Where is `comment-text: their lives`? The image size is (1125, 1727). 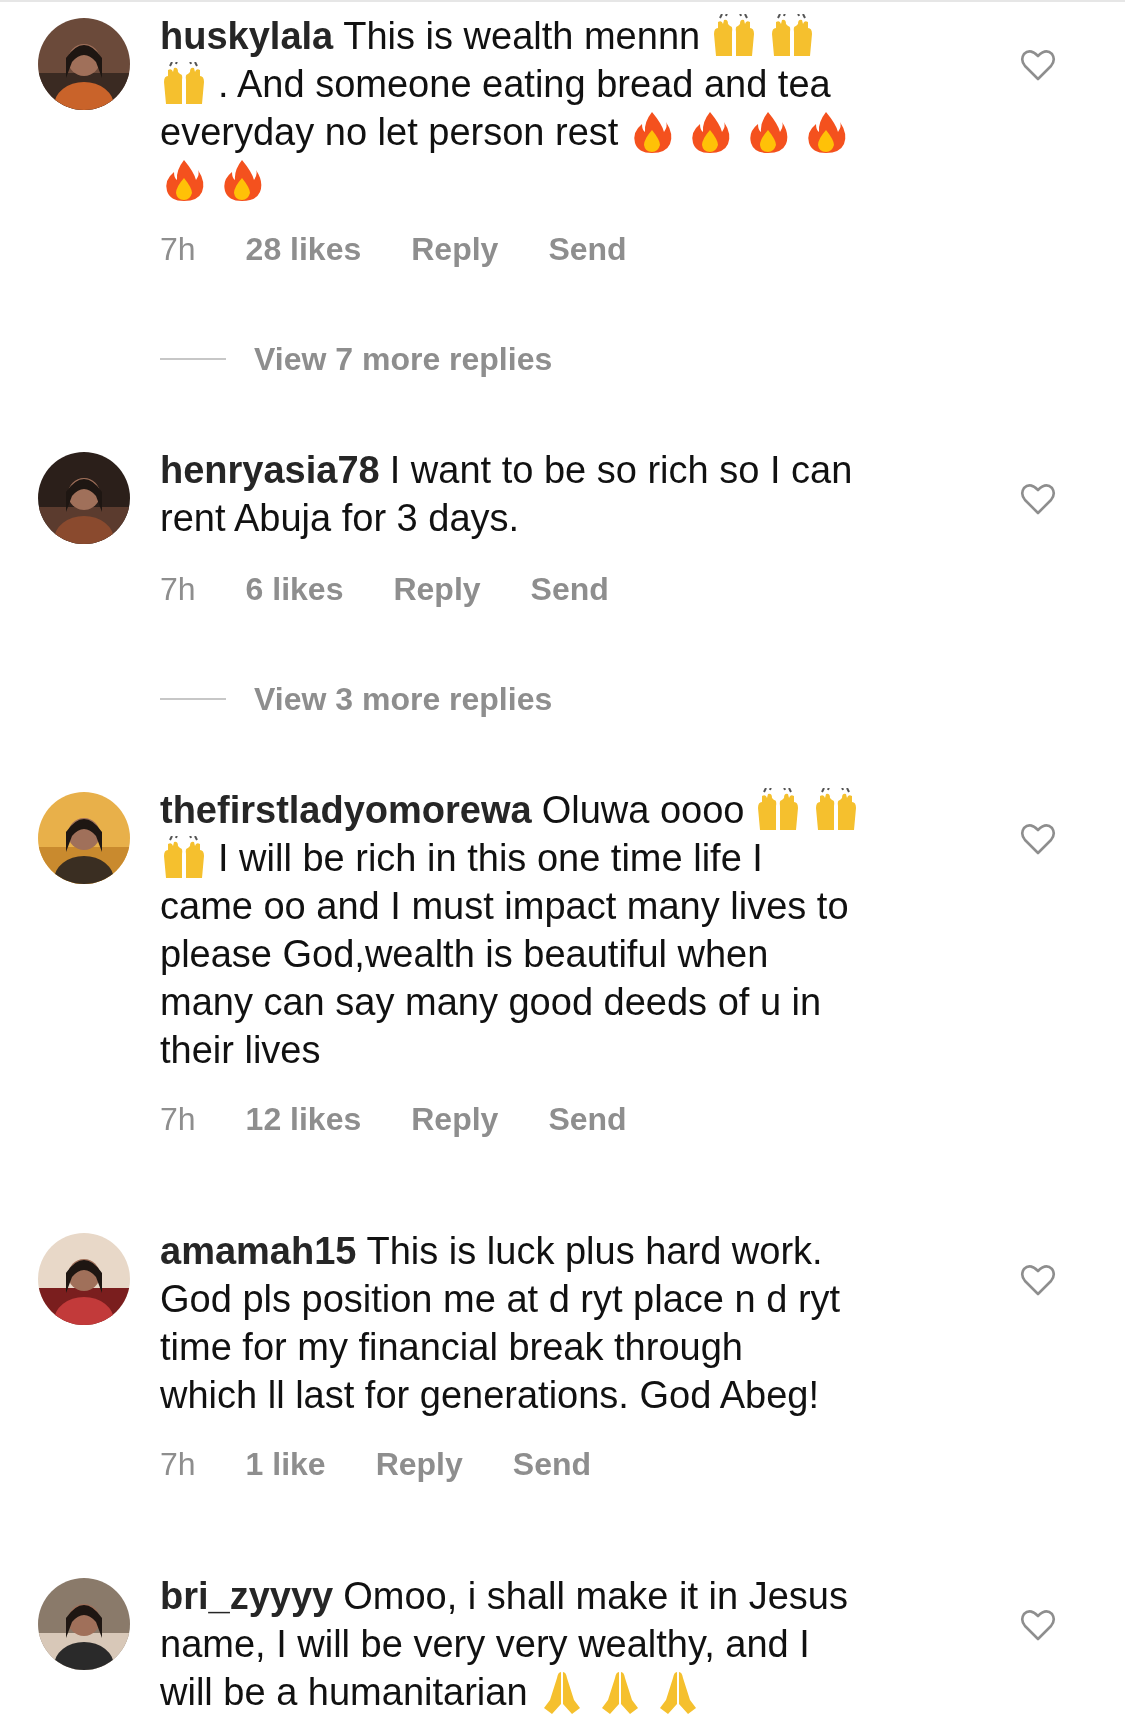
comment-text: their lives is located at coordinates (240, 1050).